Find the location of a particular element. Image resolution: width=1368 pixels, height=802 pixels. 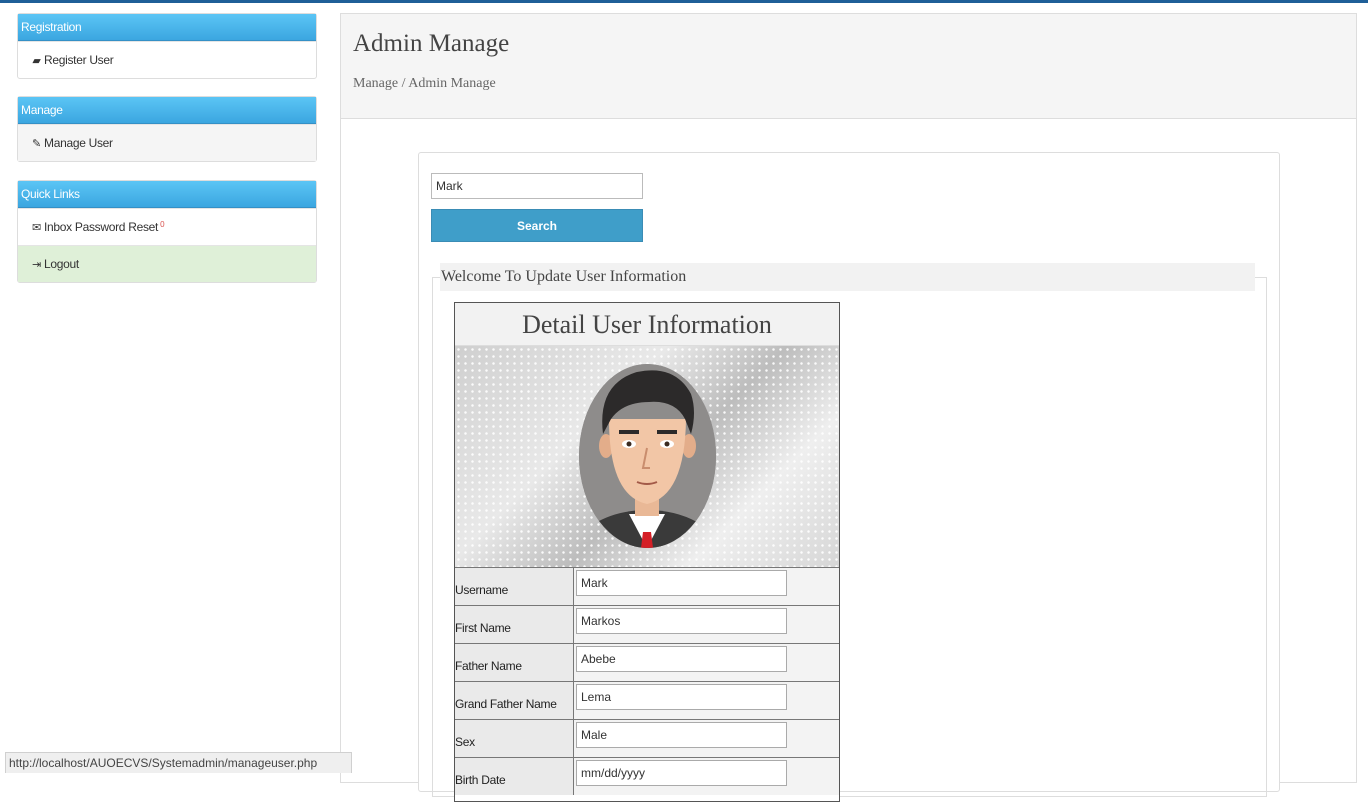

page-title: Admin Manage is located at coordinates (431, 43).